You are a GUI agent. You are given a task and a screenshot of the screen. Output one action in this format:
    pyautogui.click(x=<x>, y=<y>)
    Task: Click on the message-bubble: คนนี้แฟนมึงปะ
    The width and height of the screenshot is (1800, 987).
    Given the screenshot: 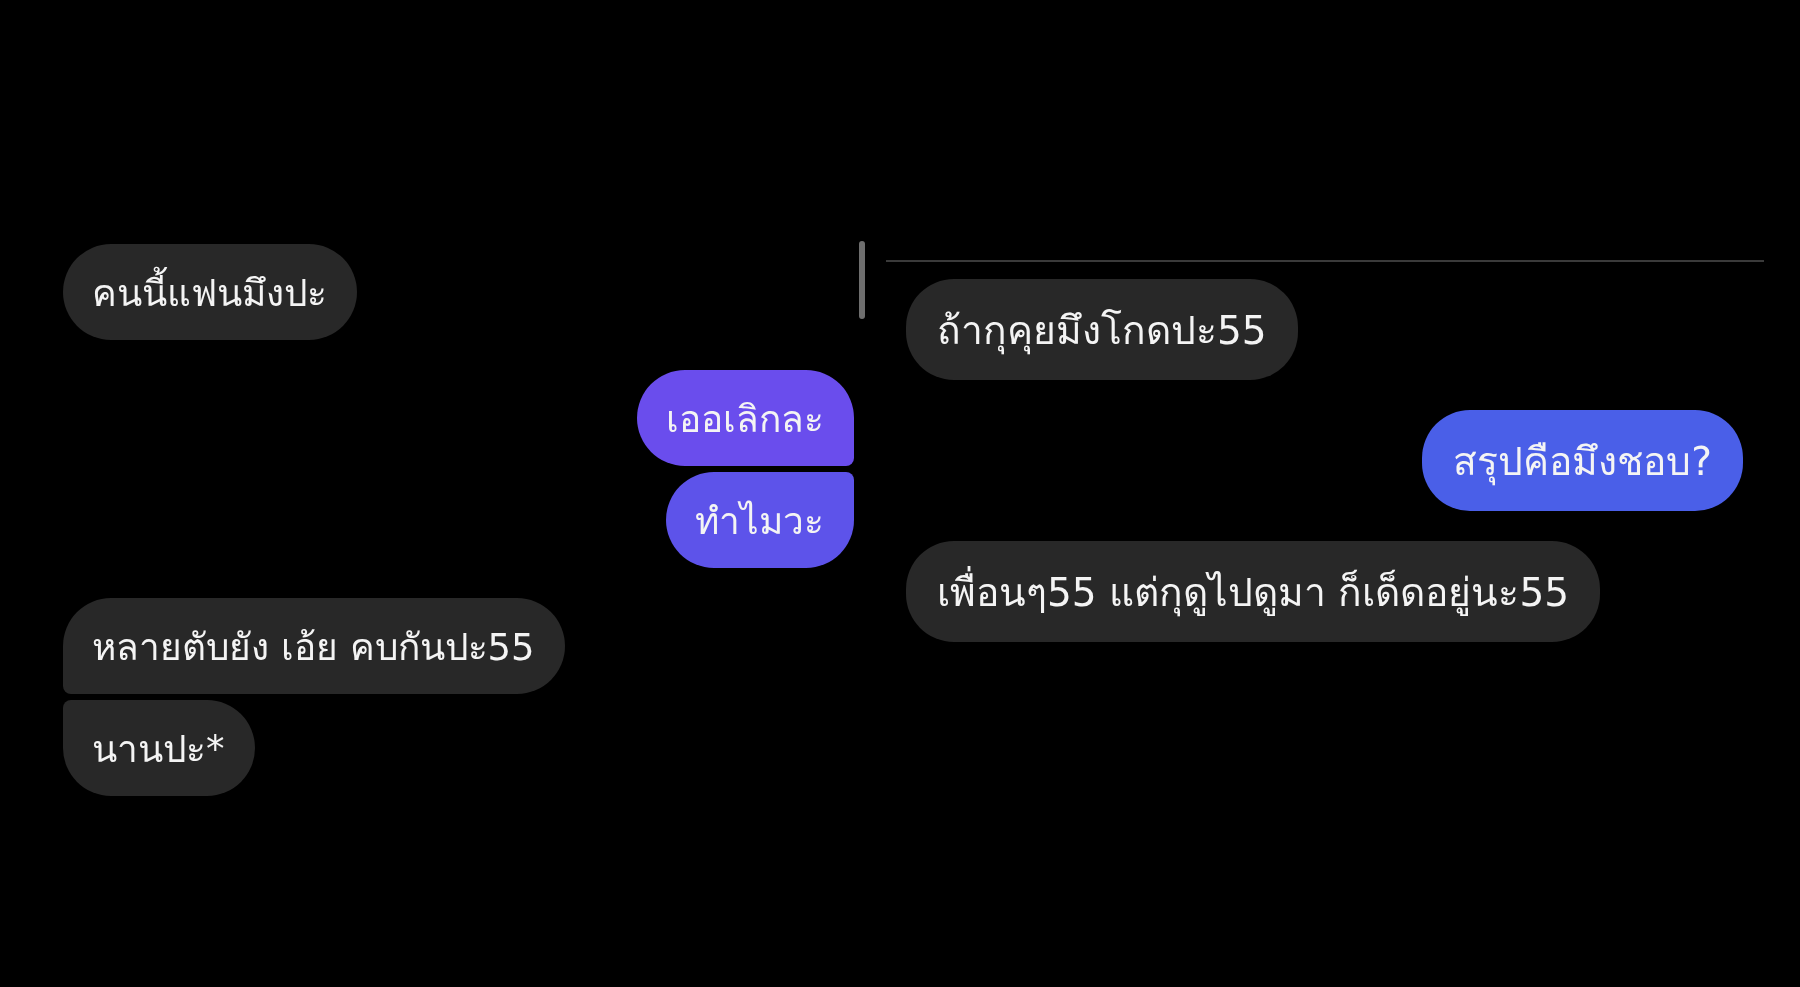 What is the action you would take?
    pyautogui.click(x=210, y=292)
    